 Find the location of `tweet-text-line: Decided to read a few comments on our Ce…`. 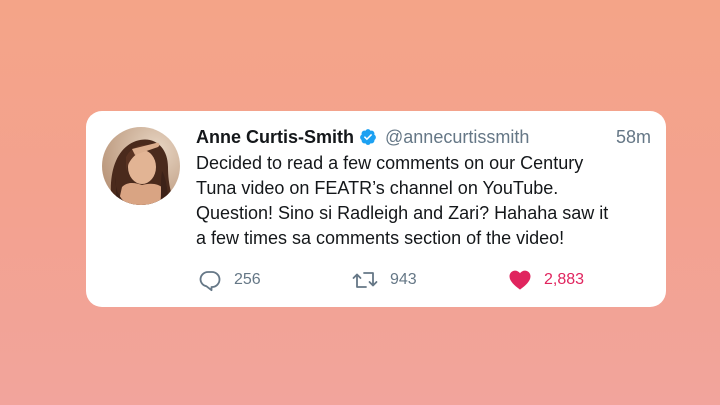

tweet-text-line: Decided to read a few comments on our Ce… is located at coordinates (390, 163).